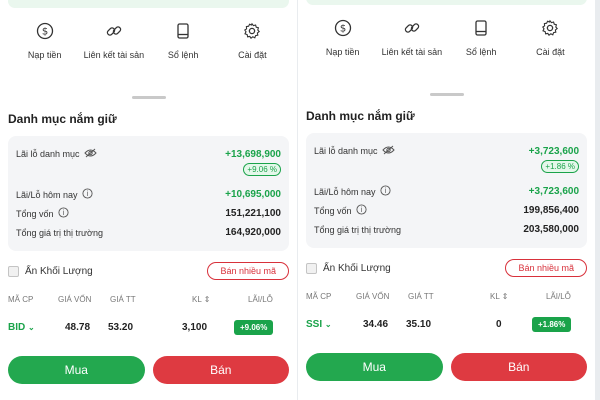 This screenshot has width=600, height=400. I want to click on pl-today-row: Lãi/Lỗ hôm nay i +10,695,000, so click(148, 194).